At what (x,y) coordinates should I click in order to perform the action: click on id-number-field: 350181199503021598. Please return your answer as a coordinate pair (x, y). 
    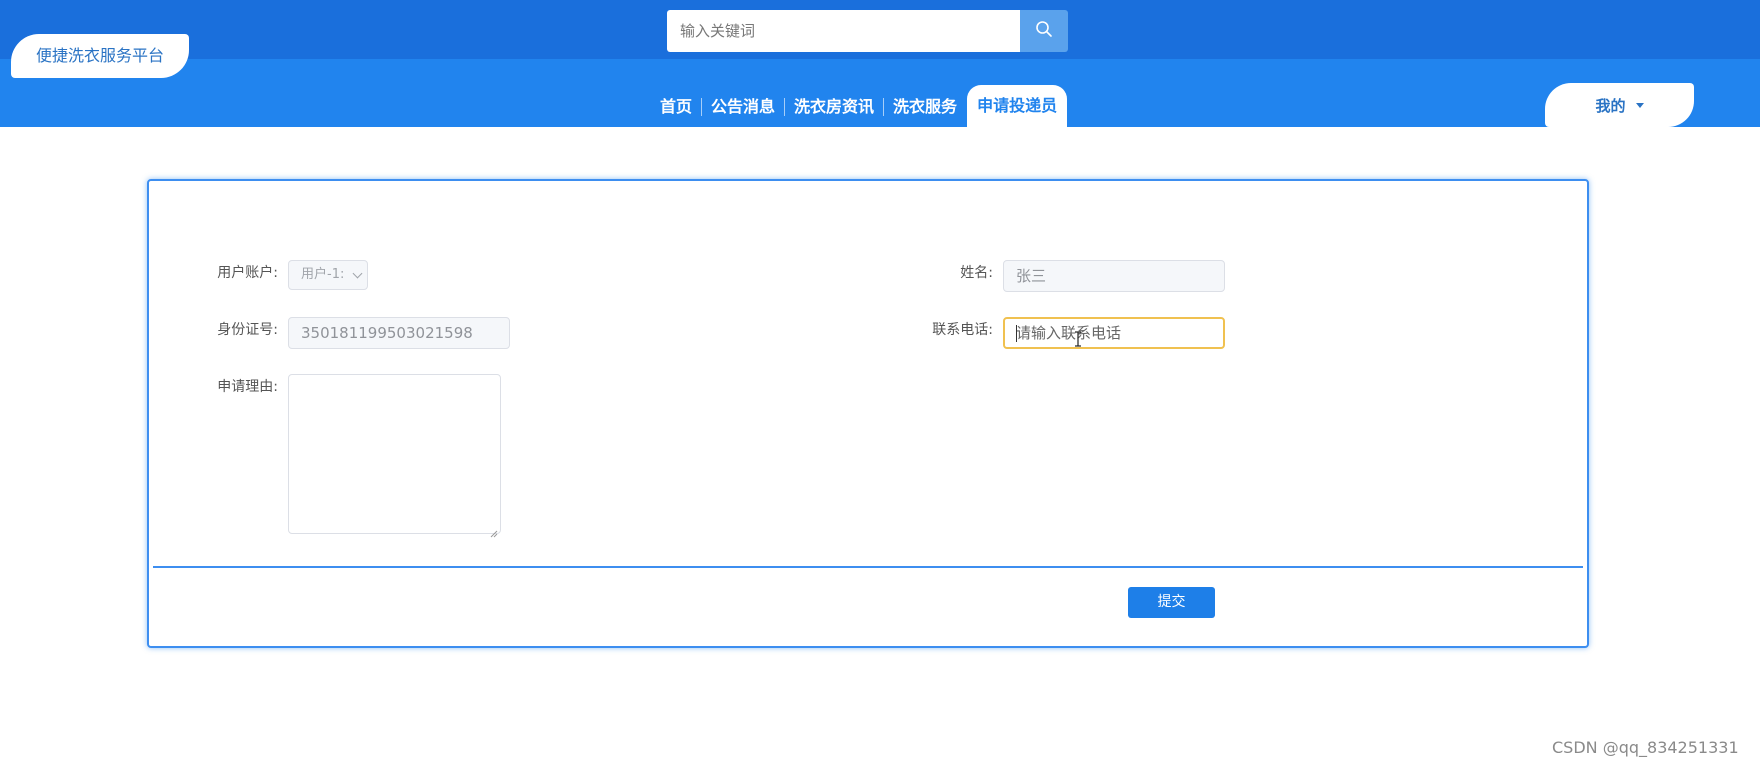
    Looking at the image, I should click on (399, 333).